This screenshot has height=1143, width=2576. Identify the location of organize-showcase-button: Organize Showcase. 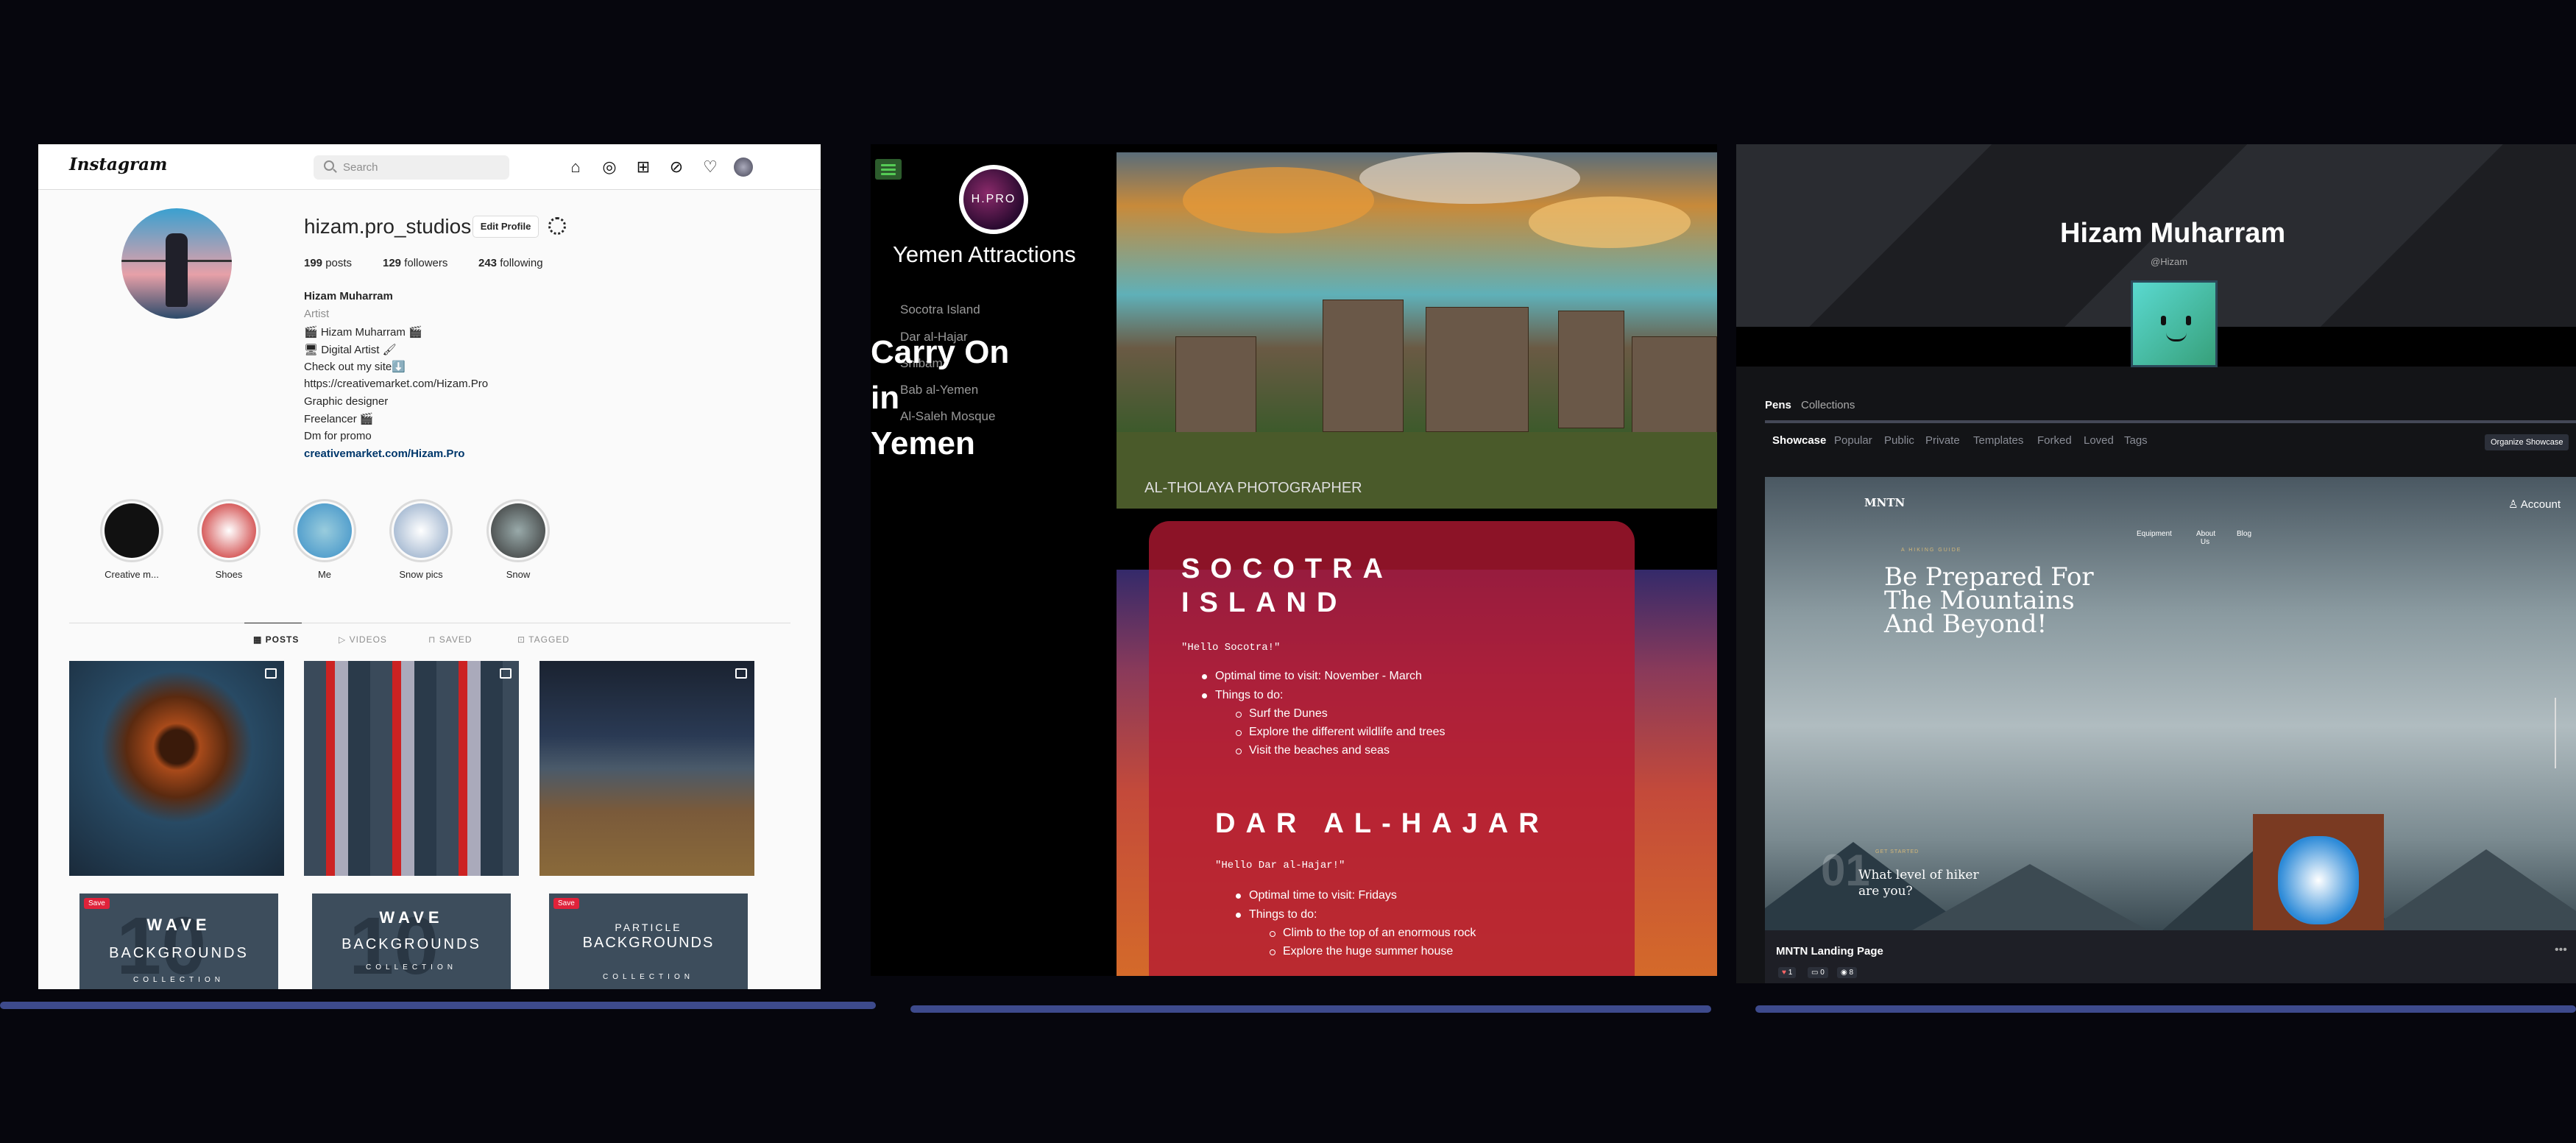
(2527, 442).